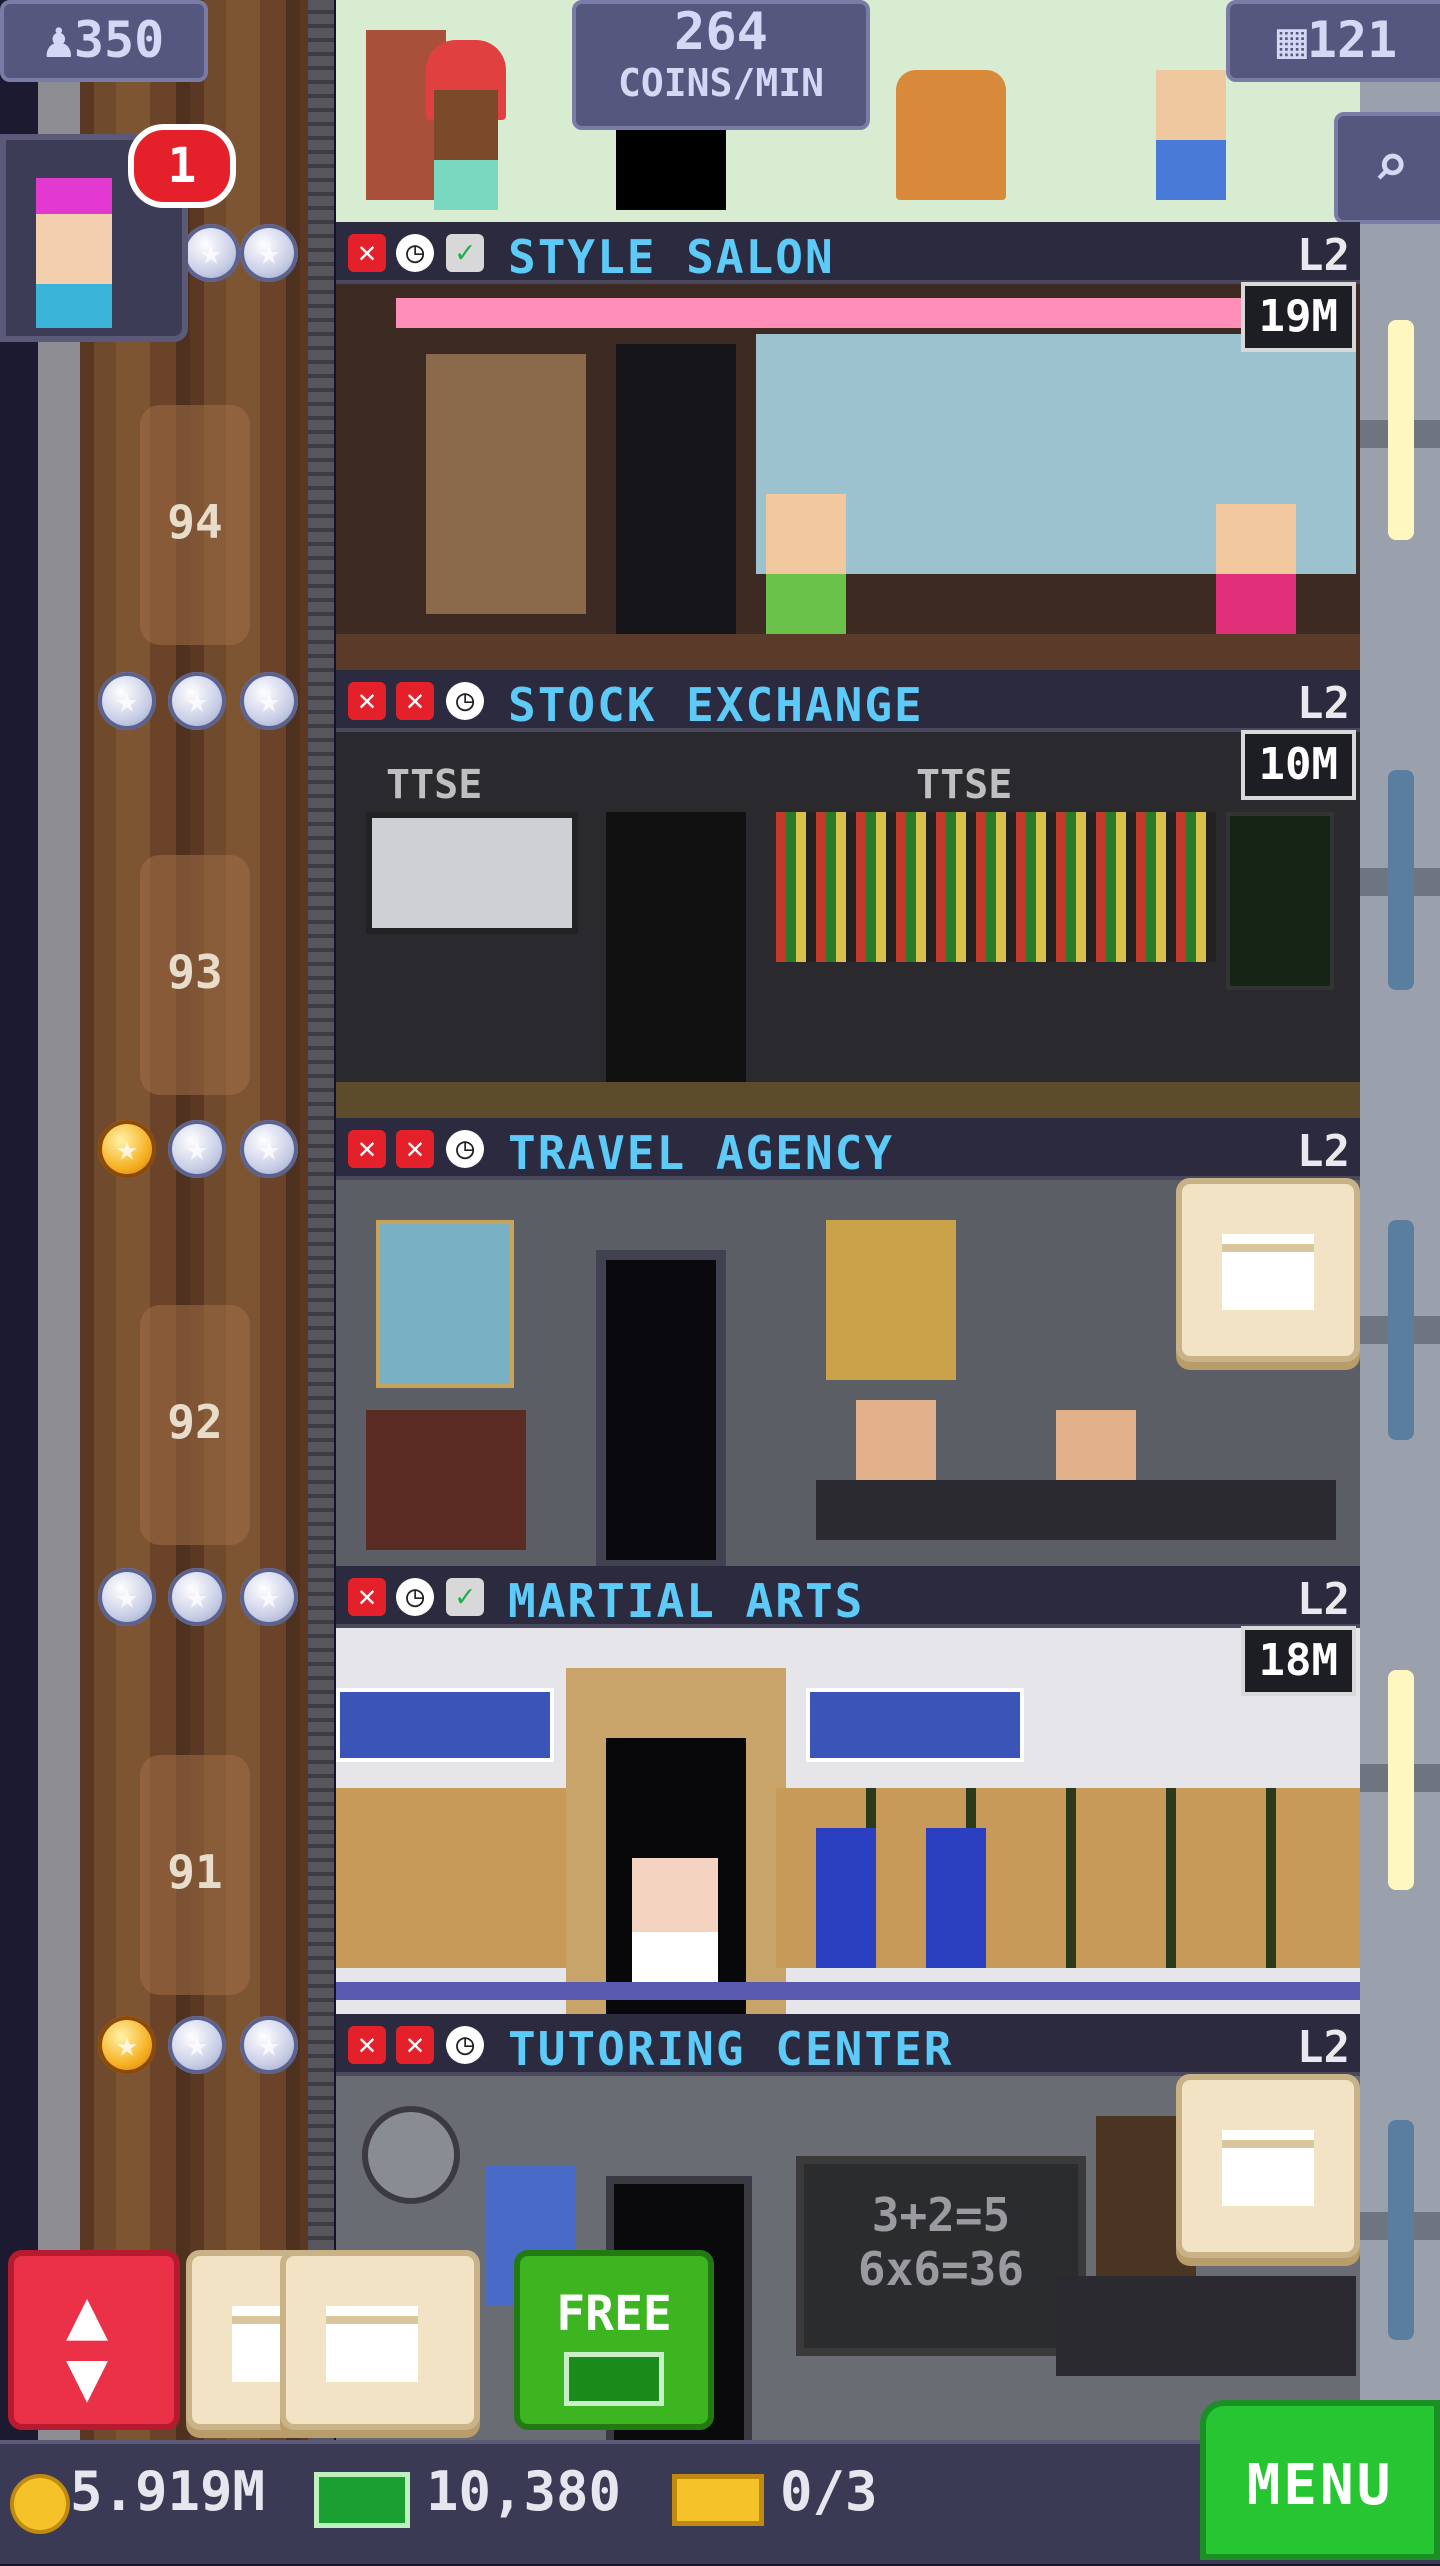  Describe the element at coordinates (472, 873) in the screenshot. I see `stock-chart-board` at that location.